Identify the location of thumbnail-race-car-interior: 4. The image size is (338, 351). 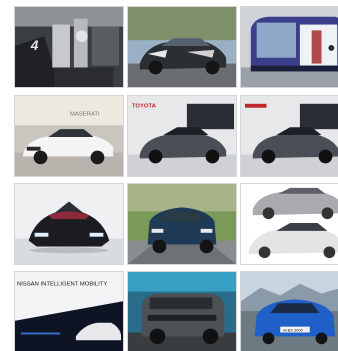
(69, 47).